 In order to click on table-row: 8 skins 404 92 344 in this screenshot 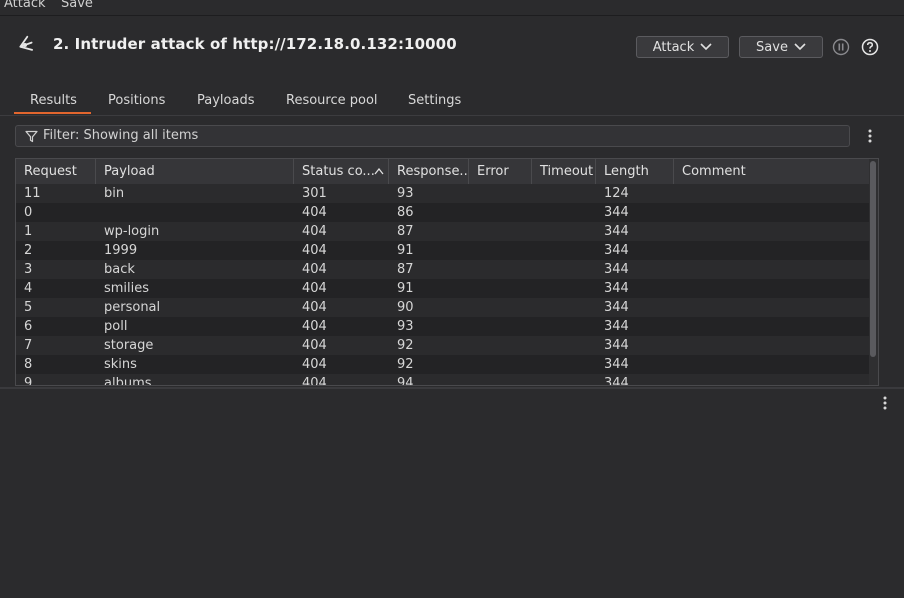, I will do `click(442, 364)`.